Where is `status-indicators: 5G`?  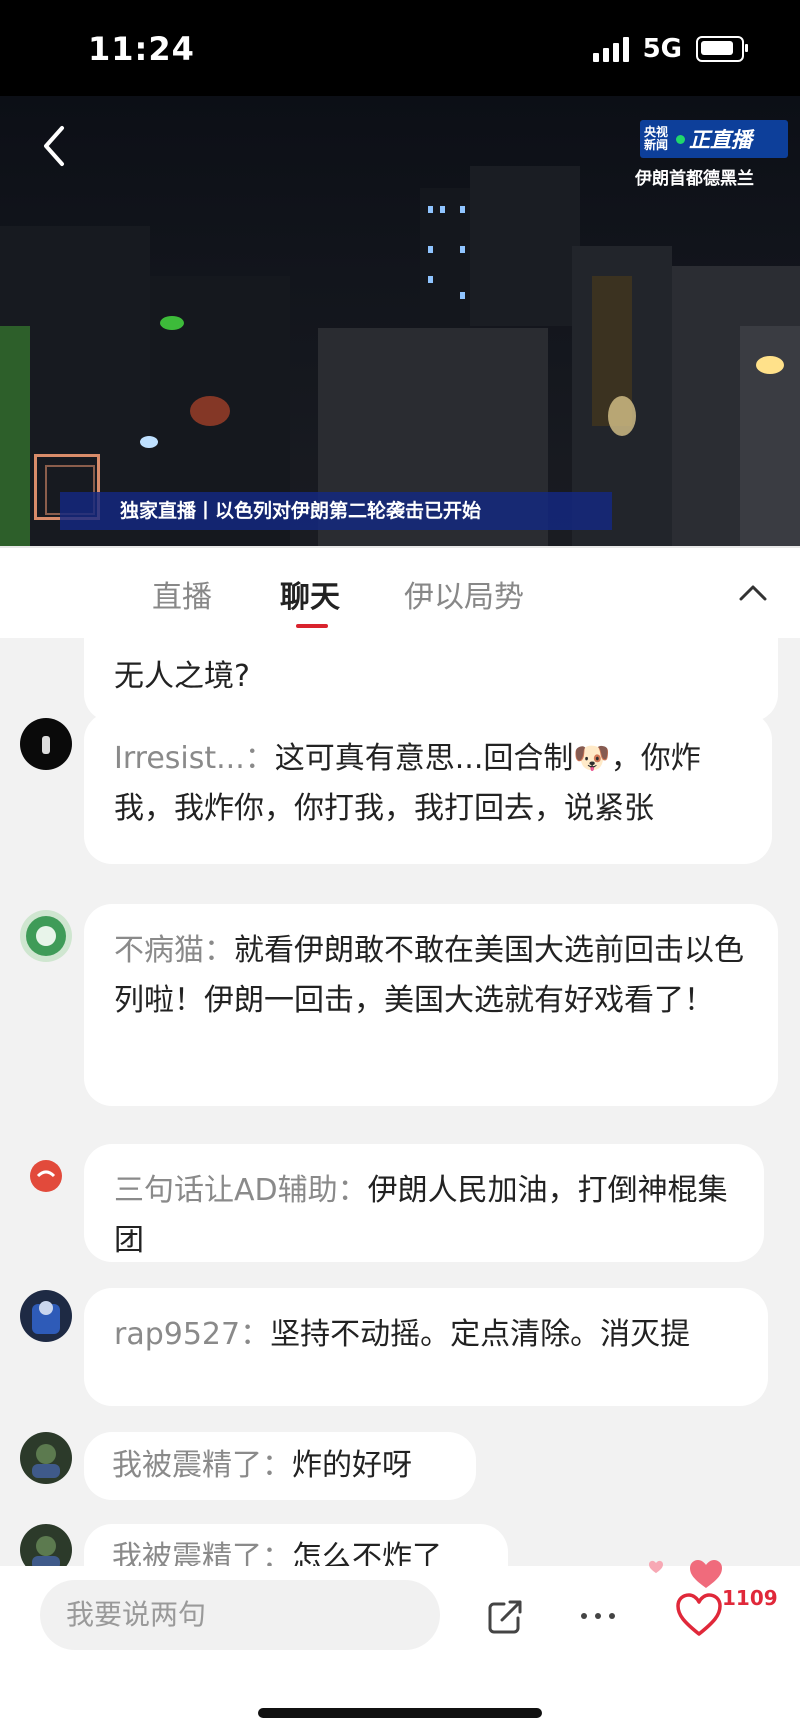 status-indicators: 5G is located at coordinates (670, 49).